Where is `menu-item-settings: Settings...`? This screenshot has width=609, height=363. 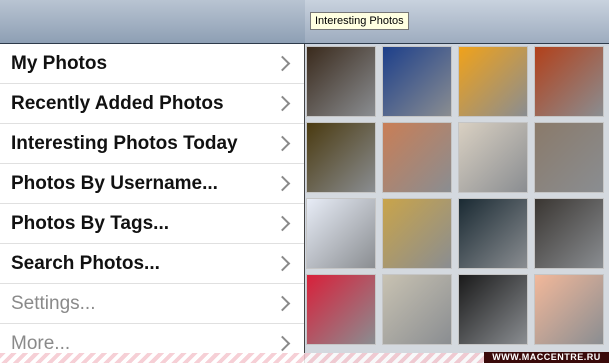
menu-item-settings: Settings... is located at coordinates (152, 304).